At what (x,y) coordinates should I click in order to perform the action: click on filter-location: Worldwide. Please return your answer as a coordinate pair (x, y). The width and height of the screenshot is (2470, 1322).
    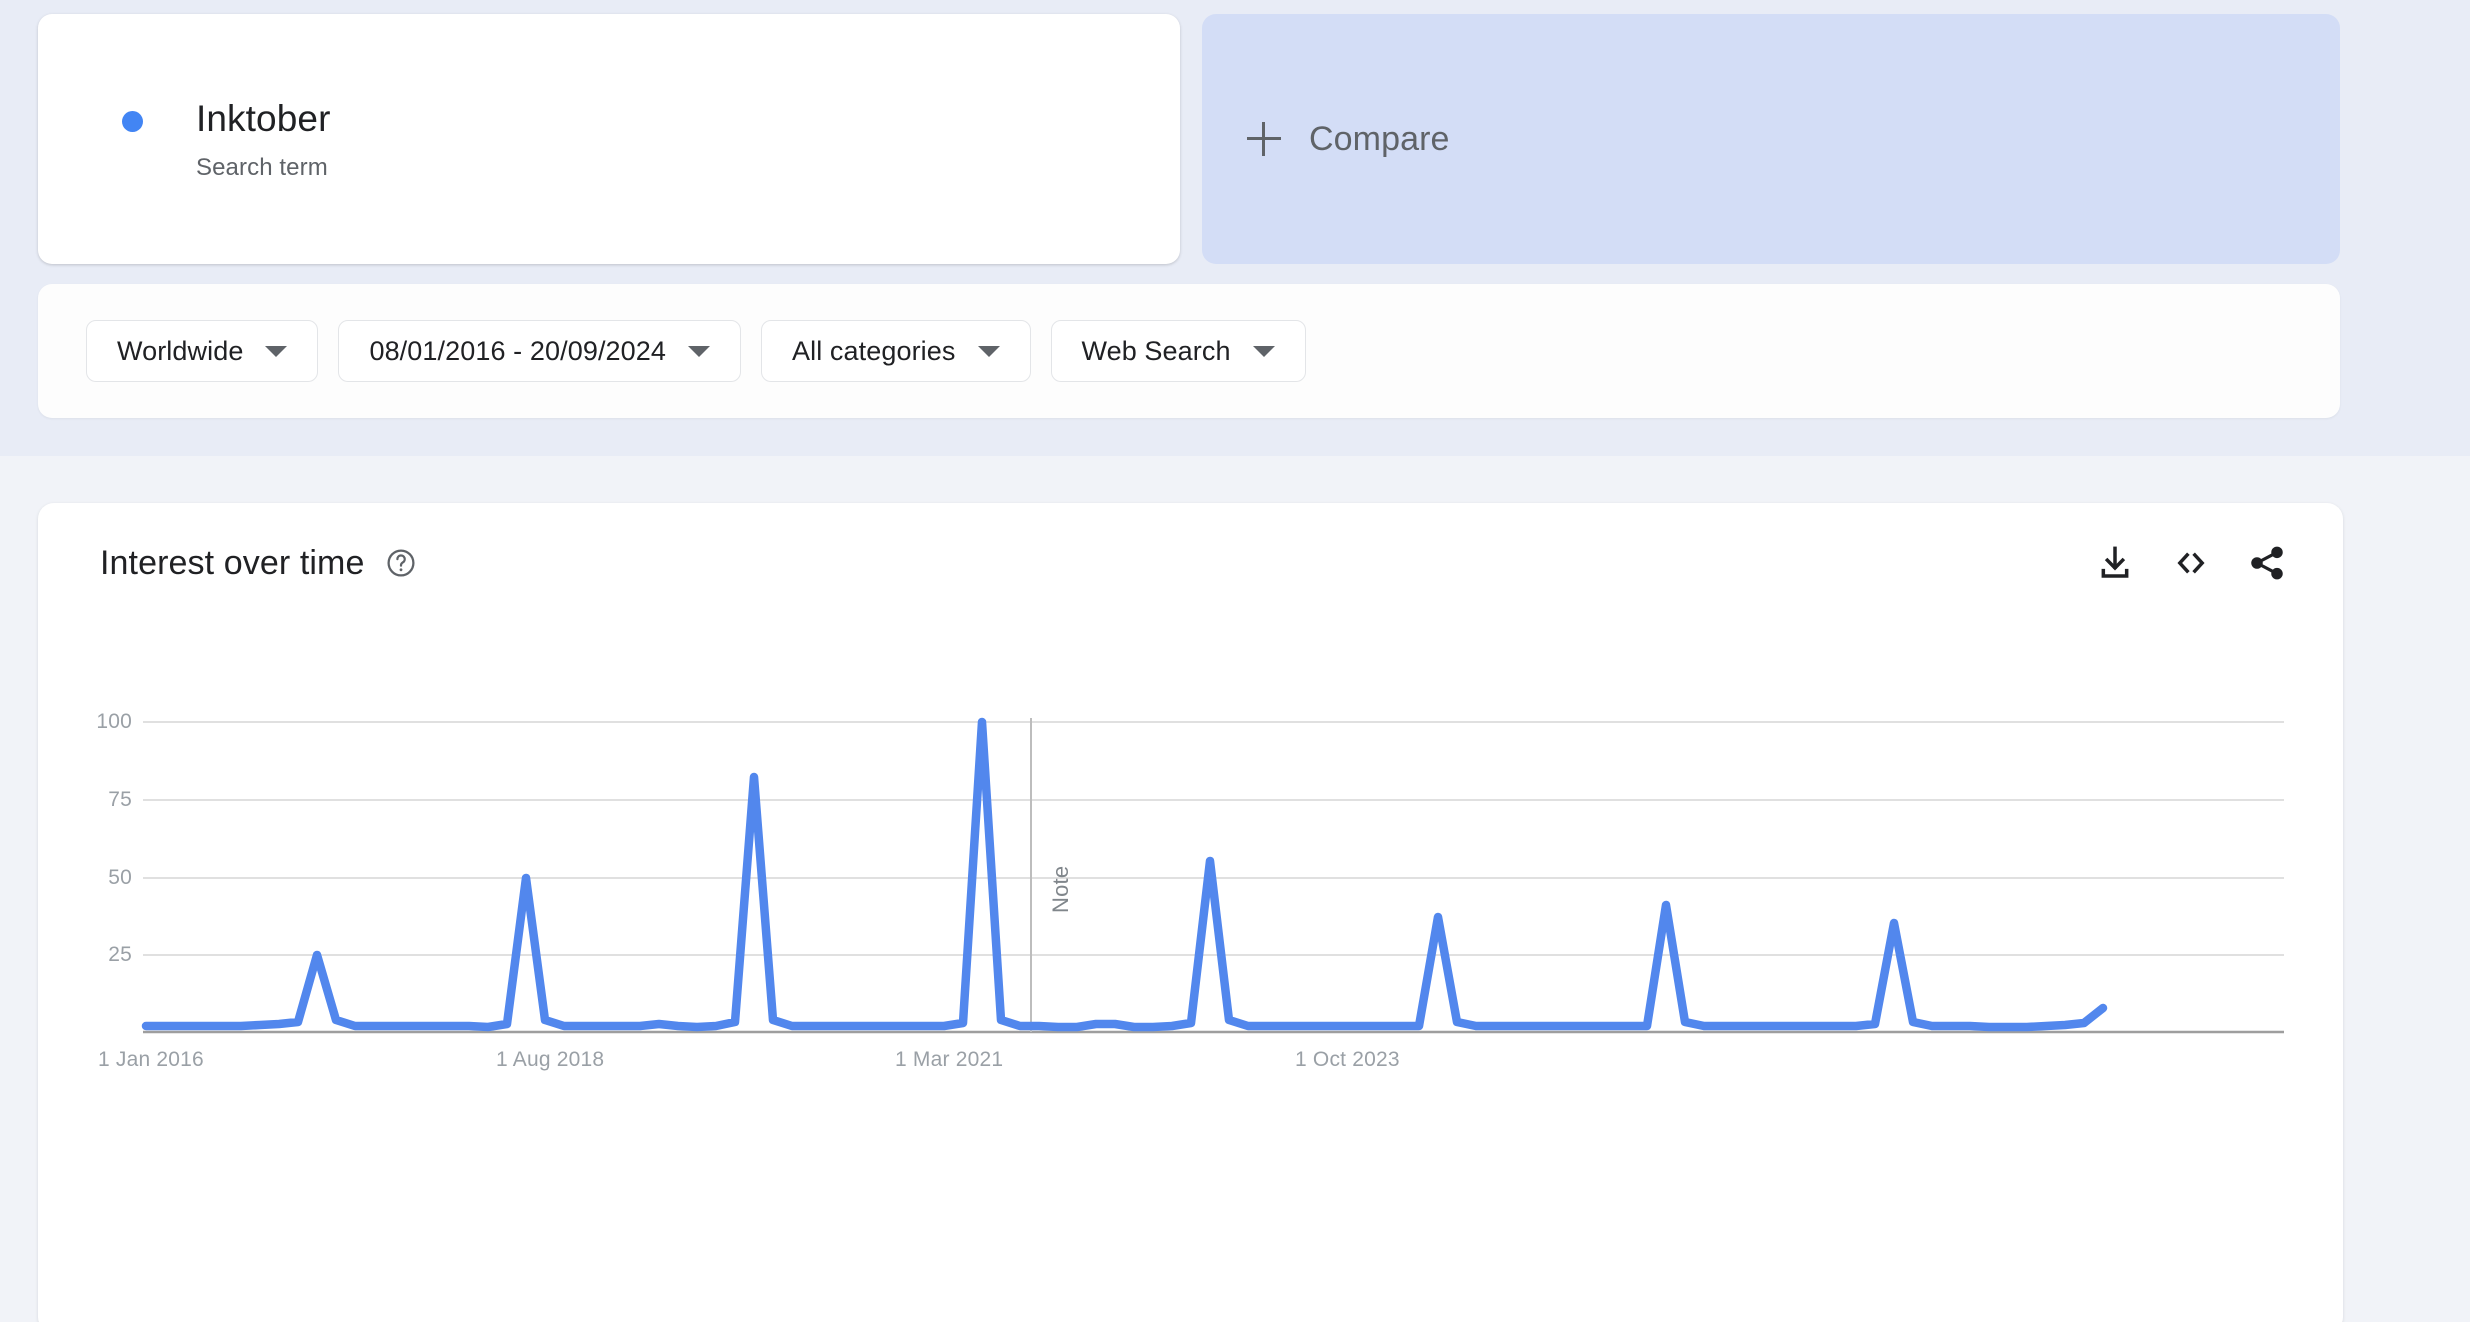
    Looking at the image, I should click on (202, 351).